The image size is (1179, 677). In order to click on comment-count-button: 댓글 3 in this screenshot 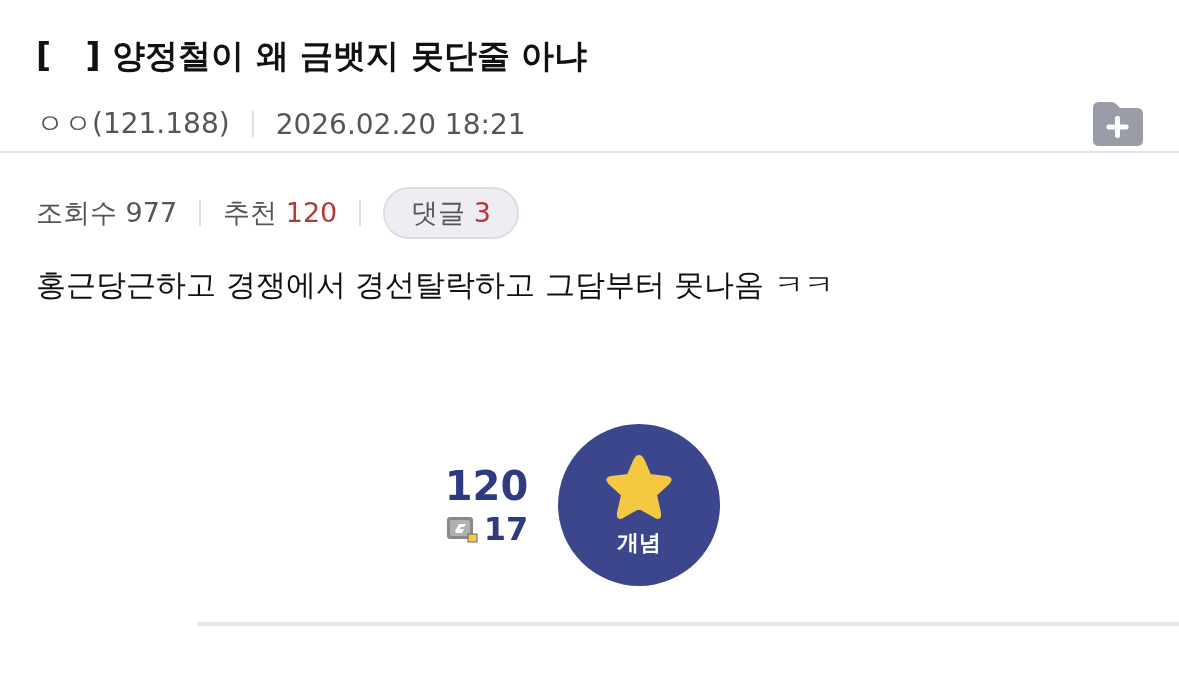, I will do `click(451, 213)`.